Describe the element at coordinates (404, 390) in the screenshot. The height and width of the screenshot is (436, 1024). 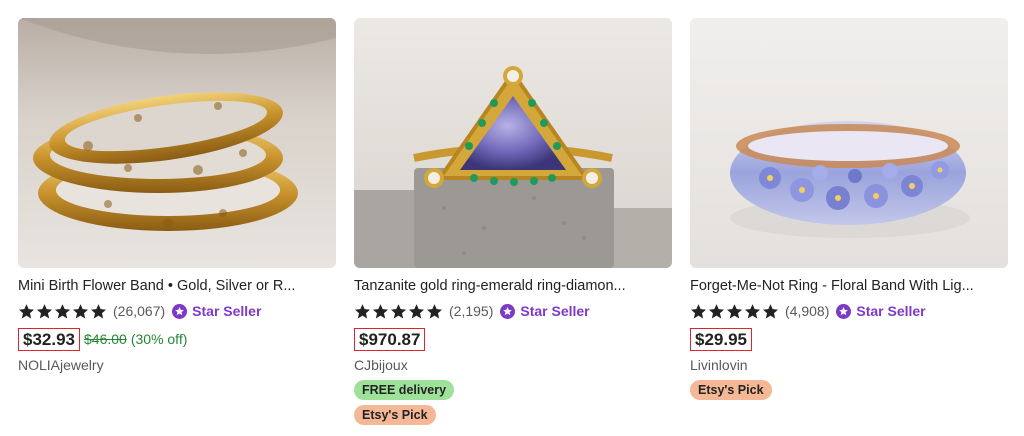
I see `free-delivery-badge: FREE delivery` at that location.